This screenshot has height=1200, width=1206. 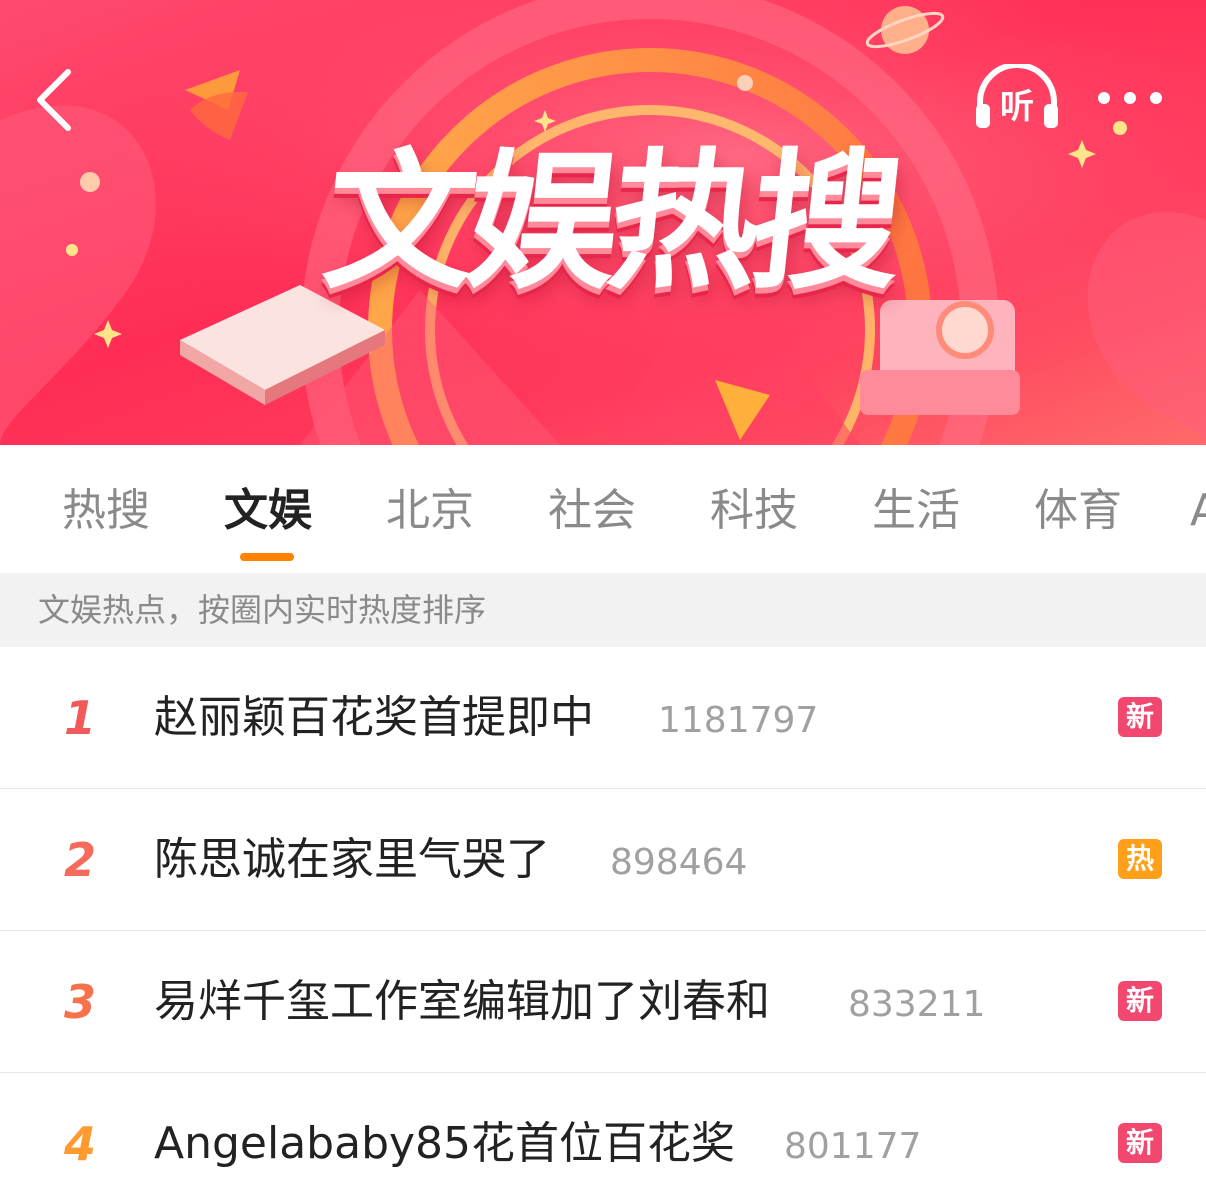 What do you see at coordinates (430, 511) in the screenshot?
I see `tab-beijing: 北京` at bounding box center [430, 511].